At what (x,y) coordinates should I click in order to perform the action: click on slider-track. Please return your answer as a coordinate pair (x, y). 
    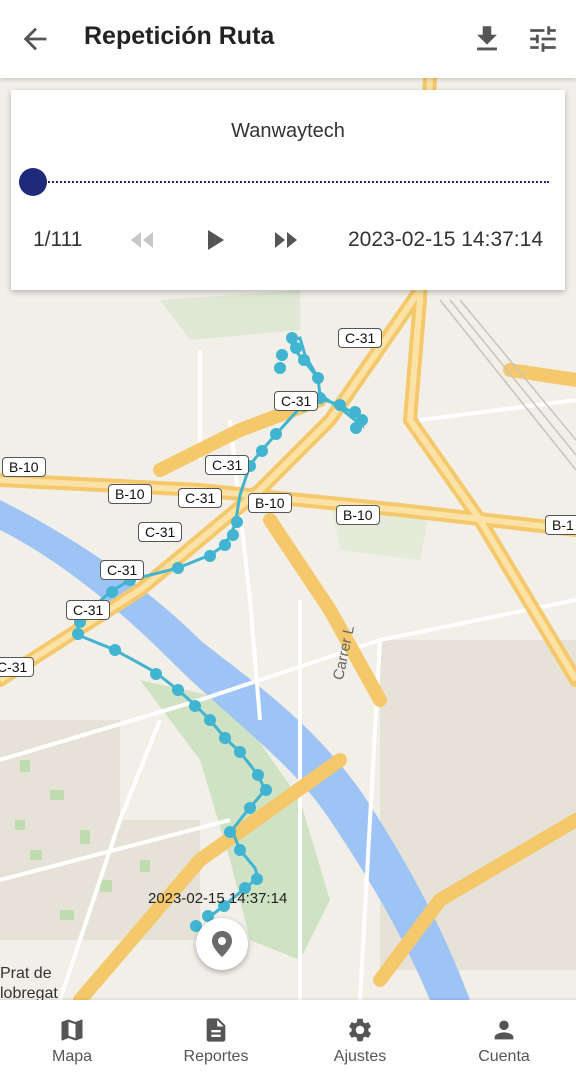
    Looking at the image, I should click on (291, 182).